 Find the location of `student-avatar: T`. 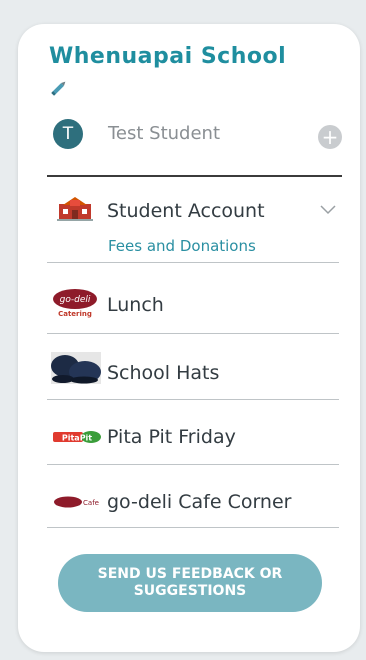

student-avatar: T is located at coordinates (68, 134).